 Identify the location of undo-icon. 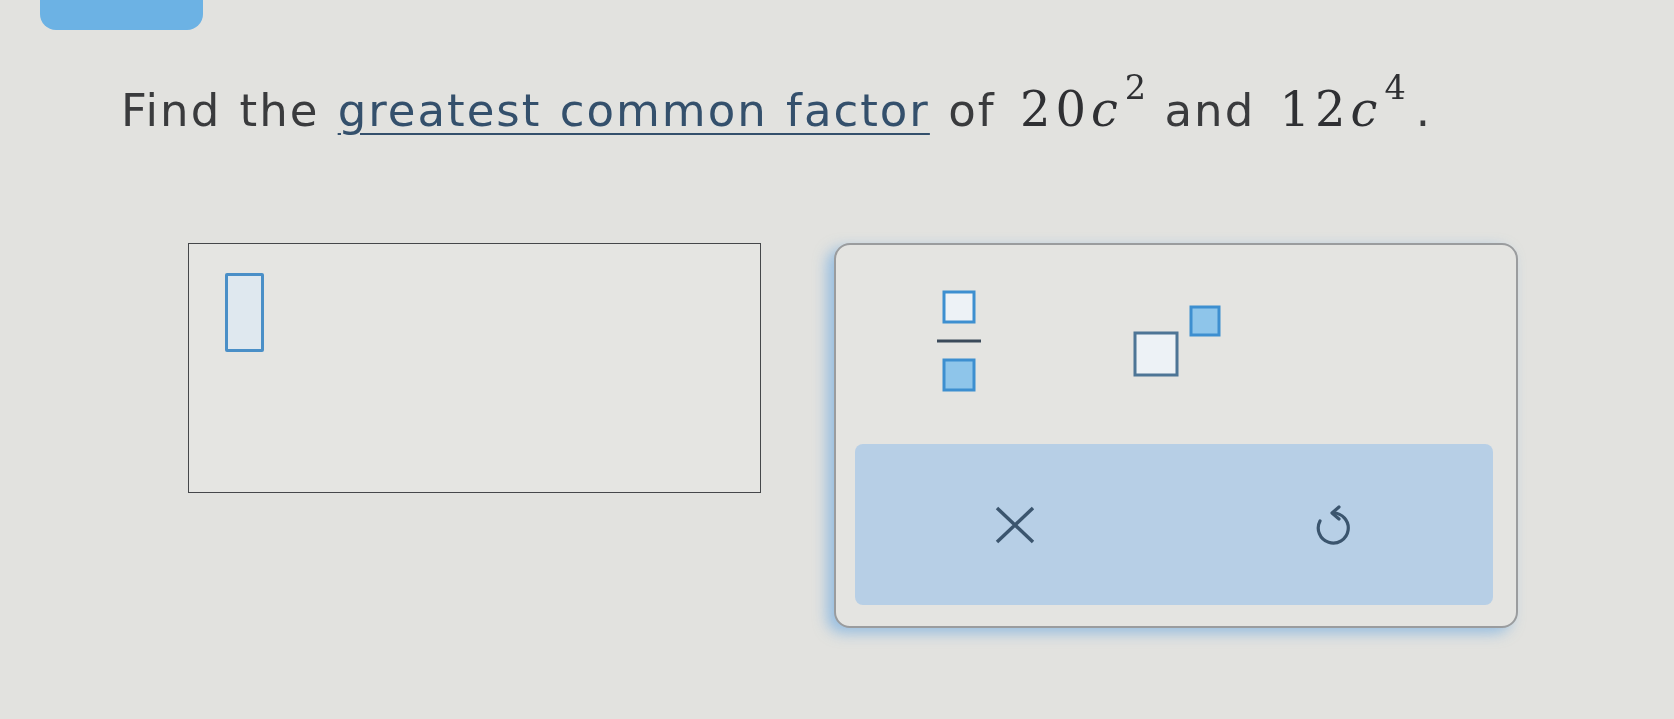
(1333, 524).